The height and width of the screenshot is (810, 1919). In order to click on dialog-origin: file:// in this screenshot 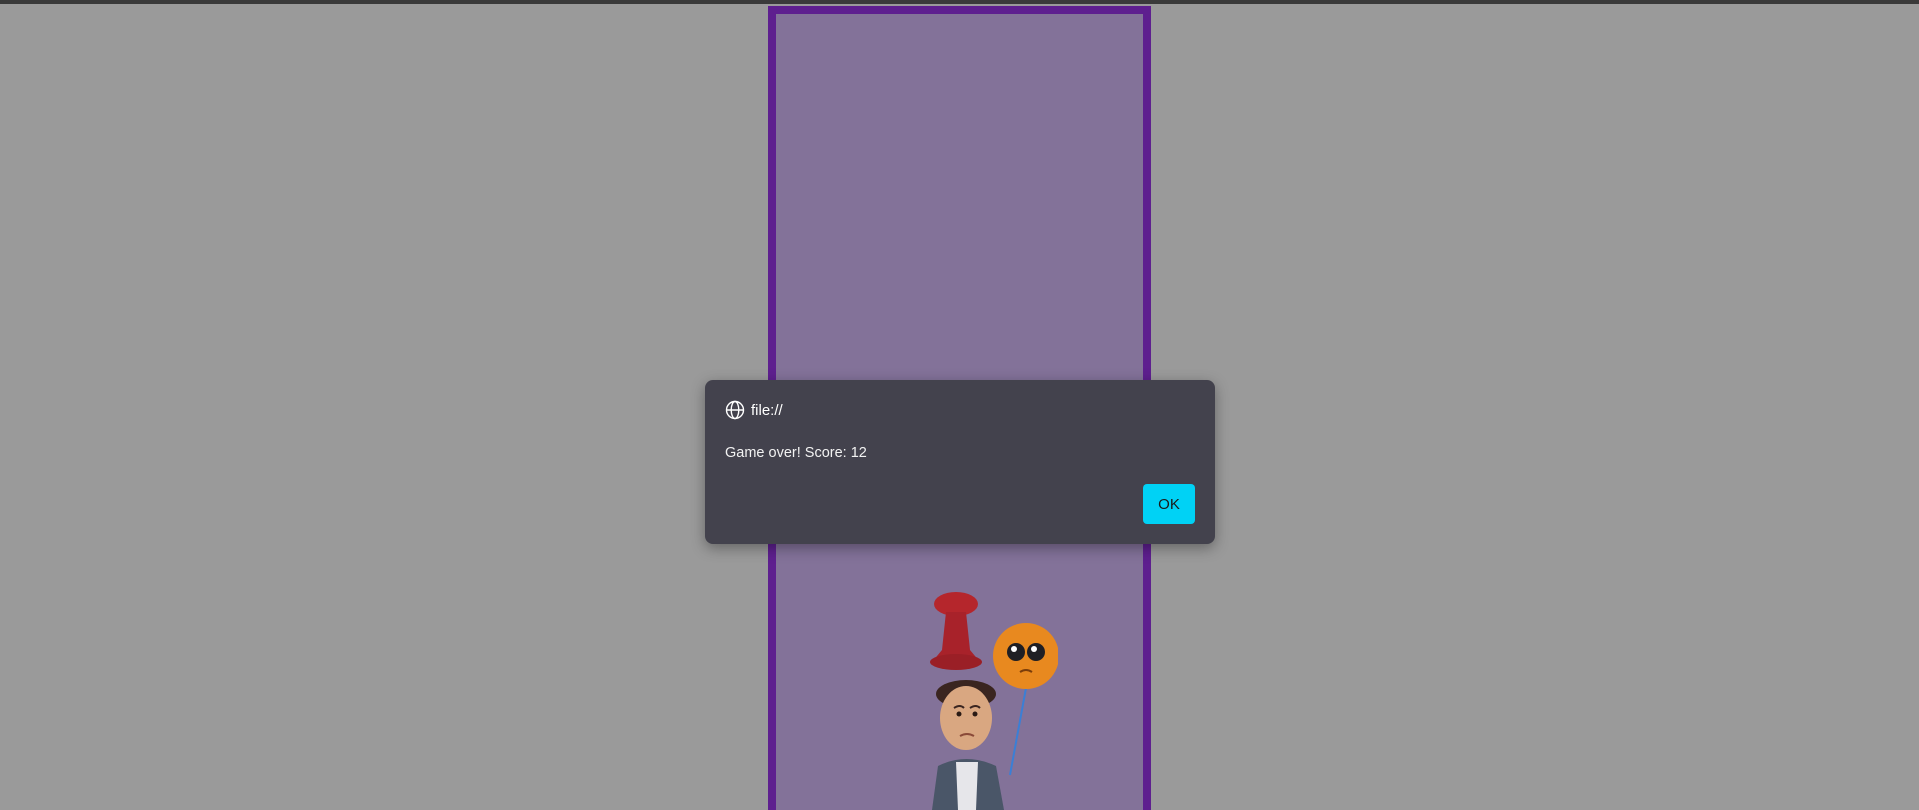, I will do `click(767, 410)`.